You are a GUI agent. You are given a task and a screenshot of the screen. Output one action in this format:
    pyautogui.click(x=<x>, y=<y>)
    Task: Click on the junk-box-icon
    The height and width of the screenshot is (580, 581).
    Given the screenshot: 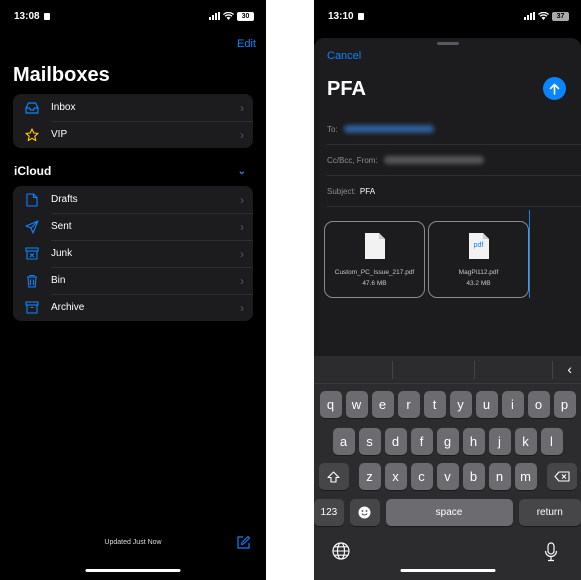 What is the action you would take?
    pyautogui.click(x=32, y=253)
    